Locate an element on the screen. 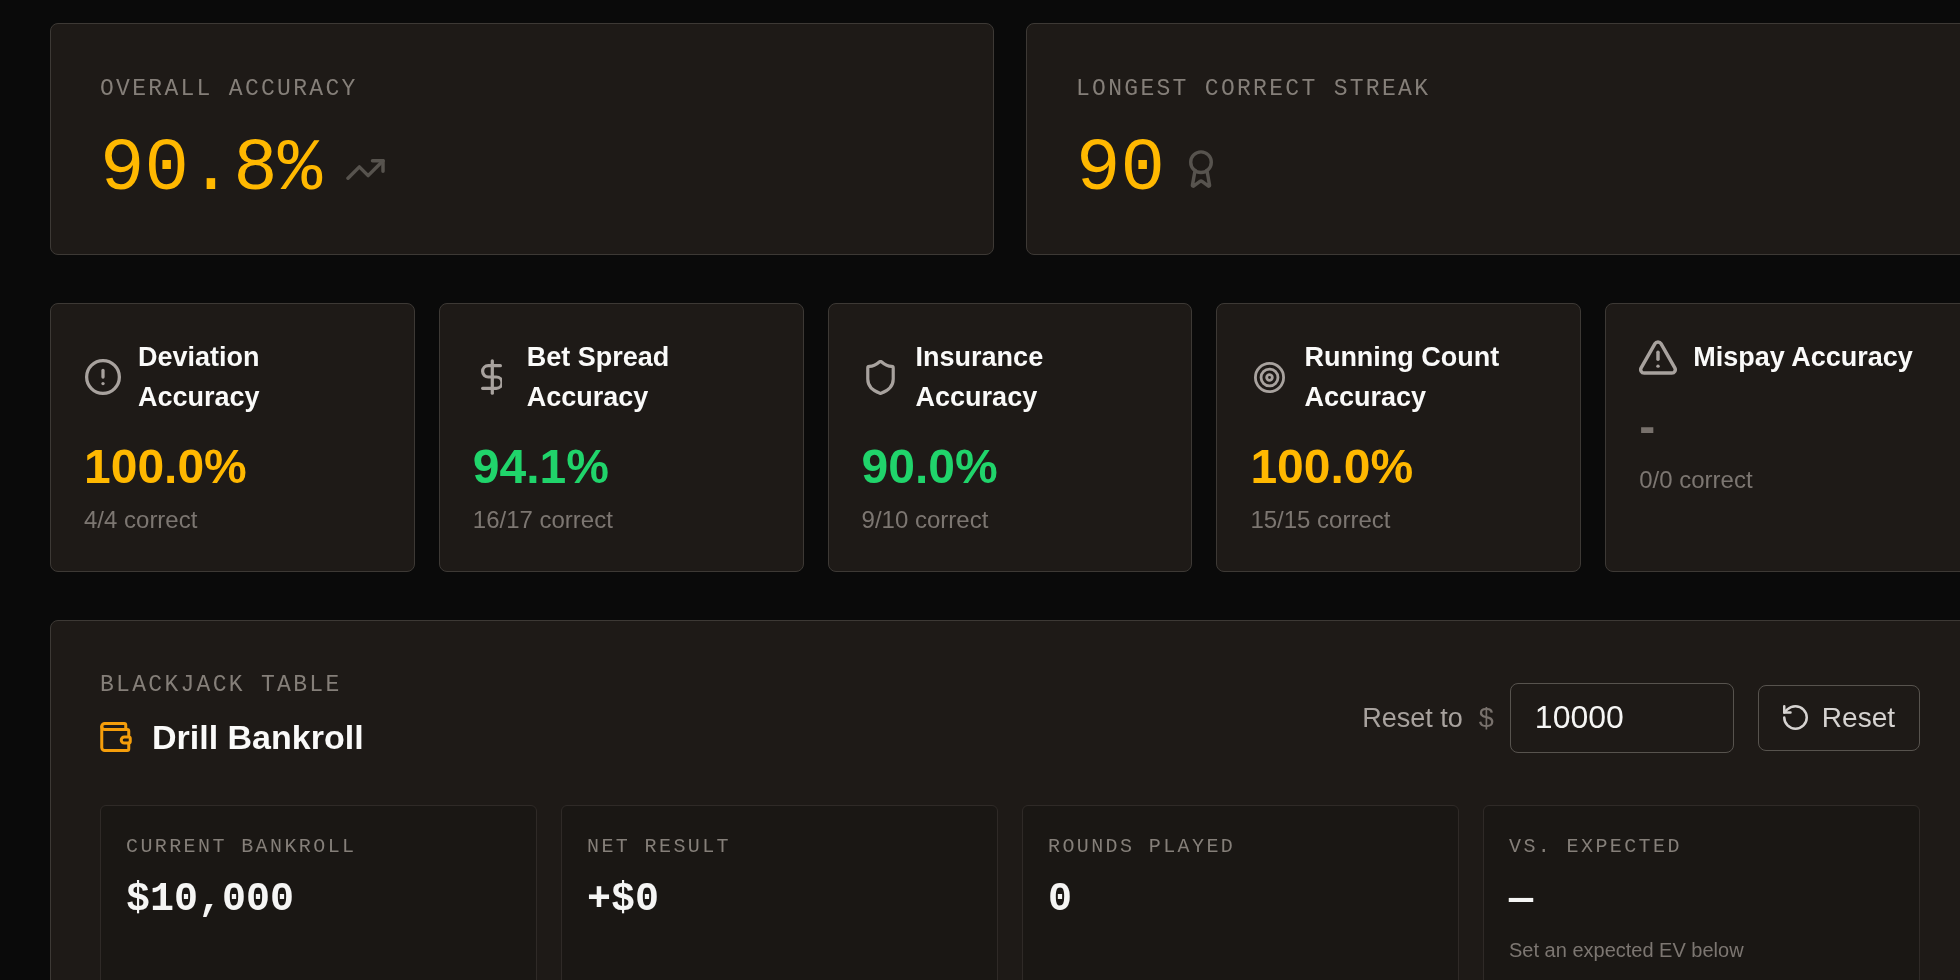 Image resolution: width=1960 pixels, height=980 pixels. panel-title: Drill Bankroll is located at coordinates (258, 737).